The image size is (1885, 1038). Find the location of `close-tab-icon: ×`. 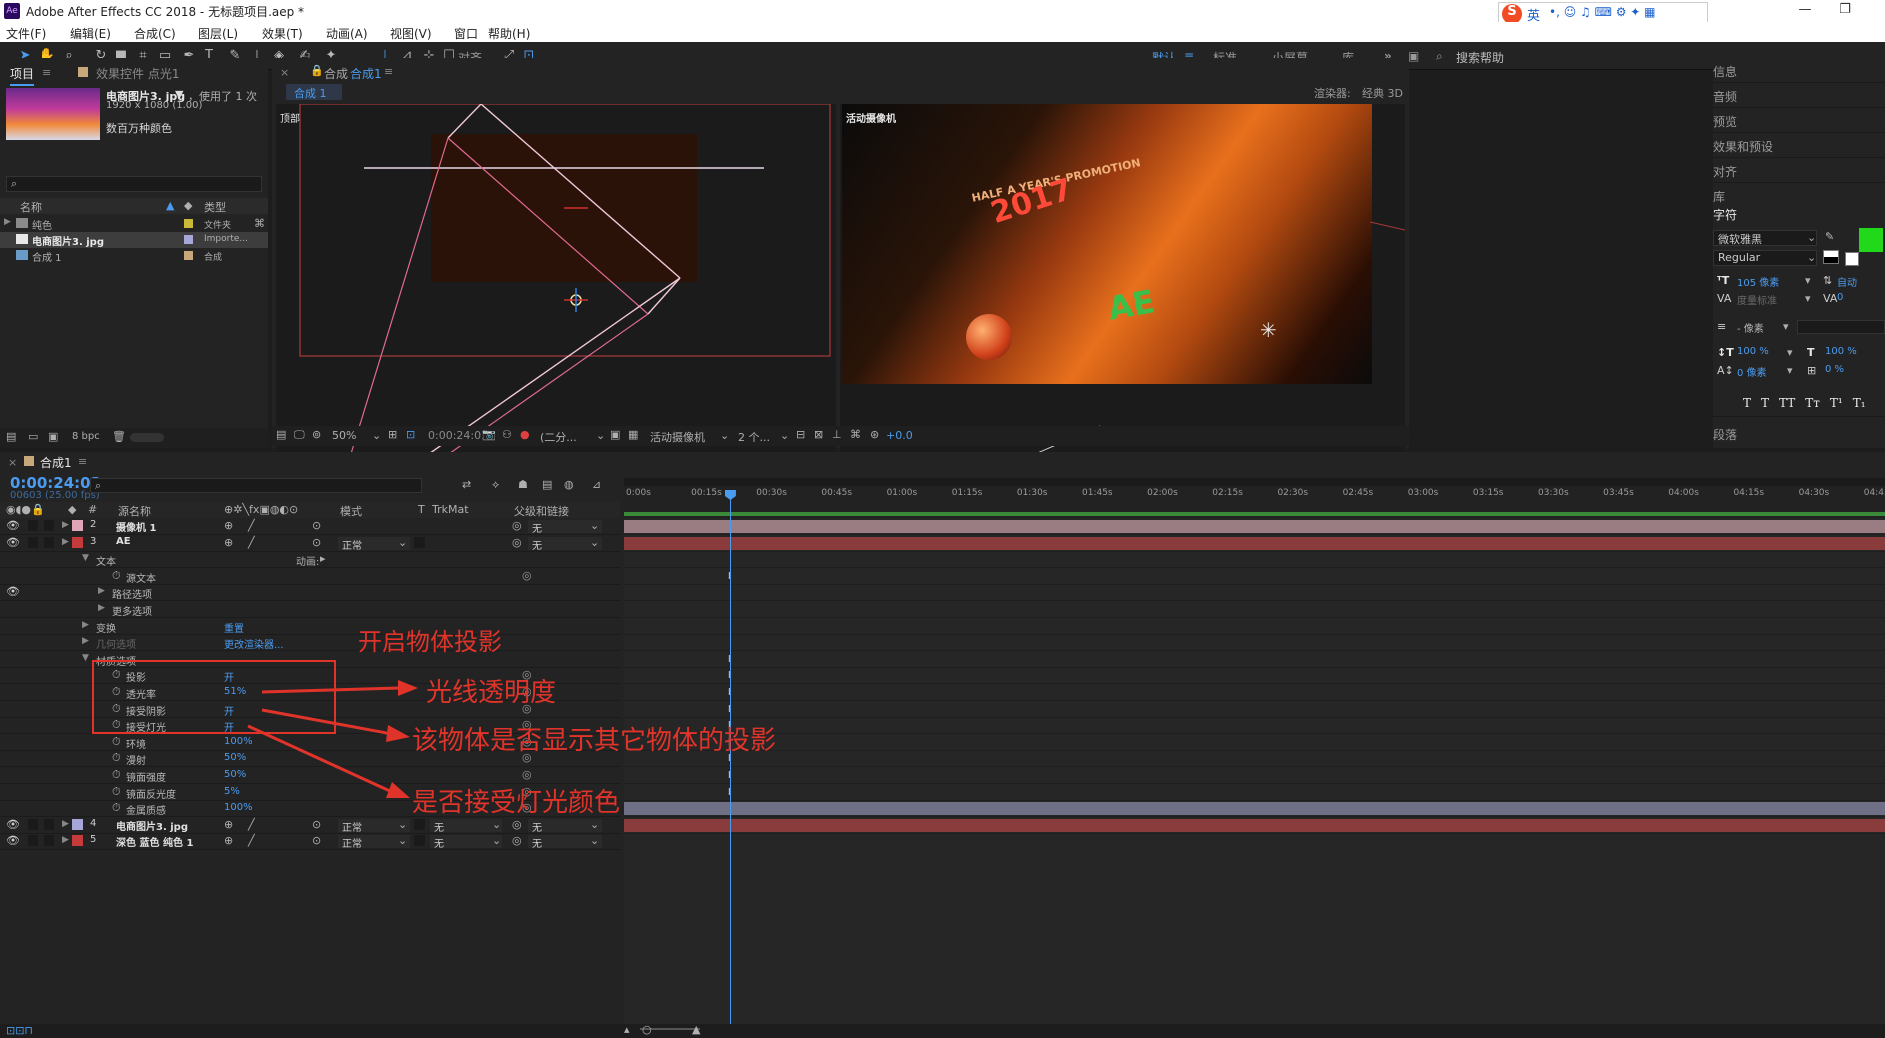

close-tab-icon: × is located at coordinates (284, 72).